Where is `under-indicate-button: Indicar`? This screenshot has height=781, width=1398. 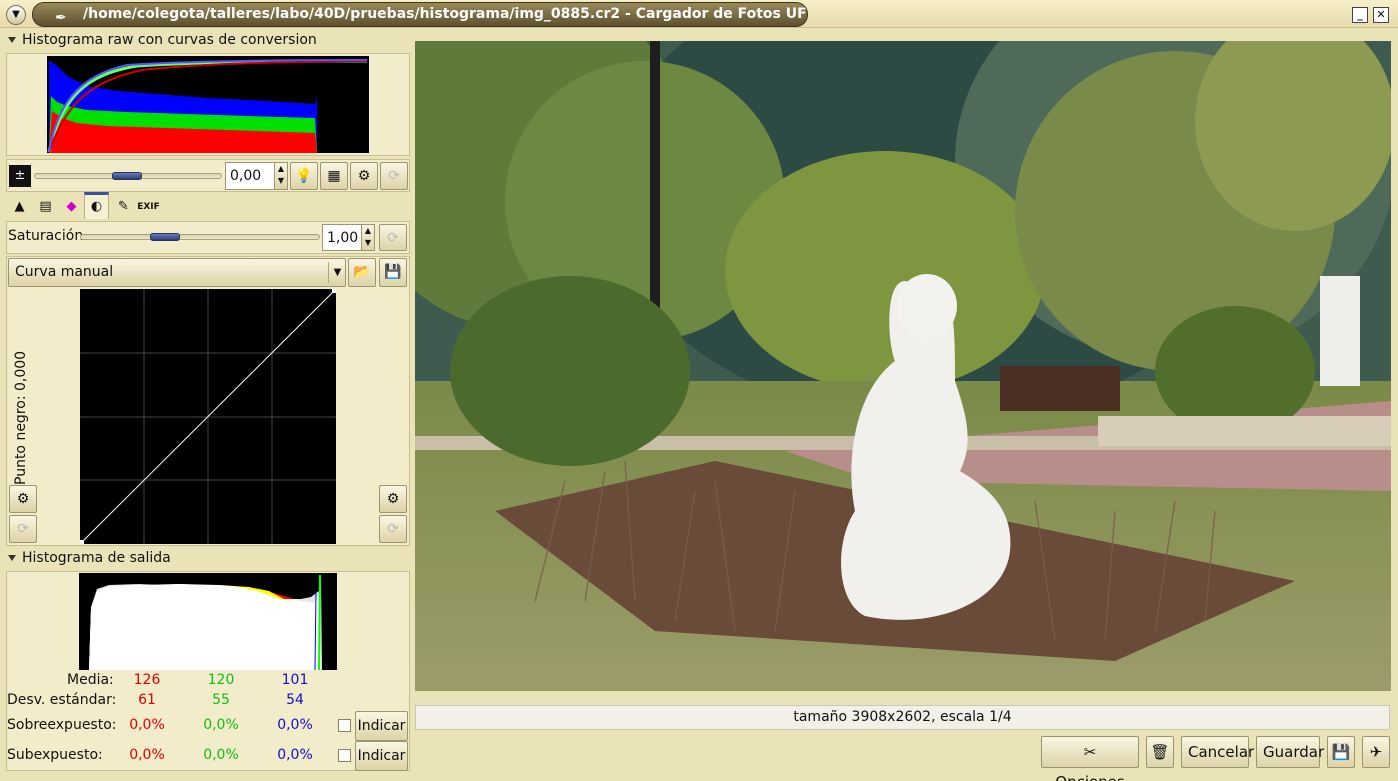 under-indicate-button: Indicar is located at coordinates (381, 756).